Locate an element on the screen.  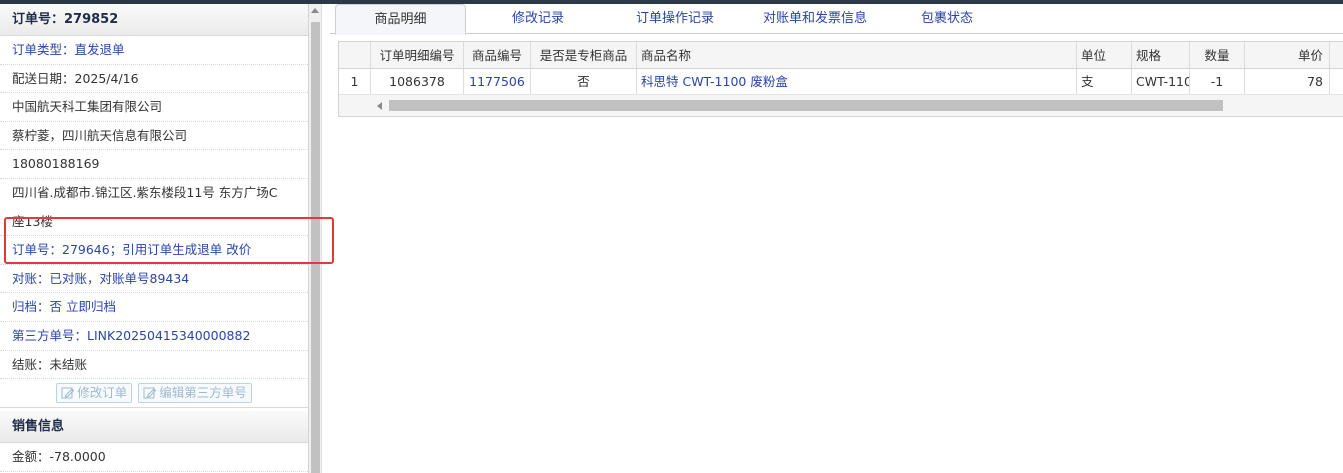
col-spec: 规格 is located at coordinates (1161, 55).